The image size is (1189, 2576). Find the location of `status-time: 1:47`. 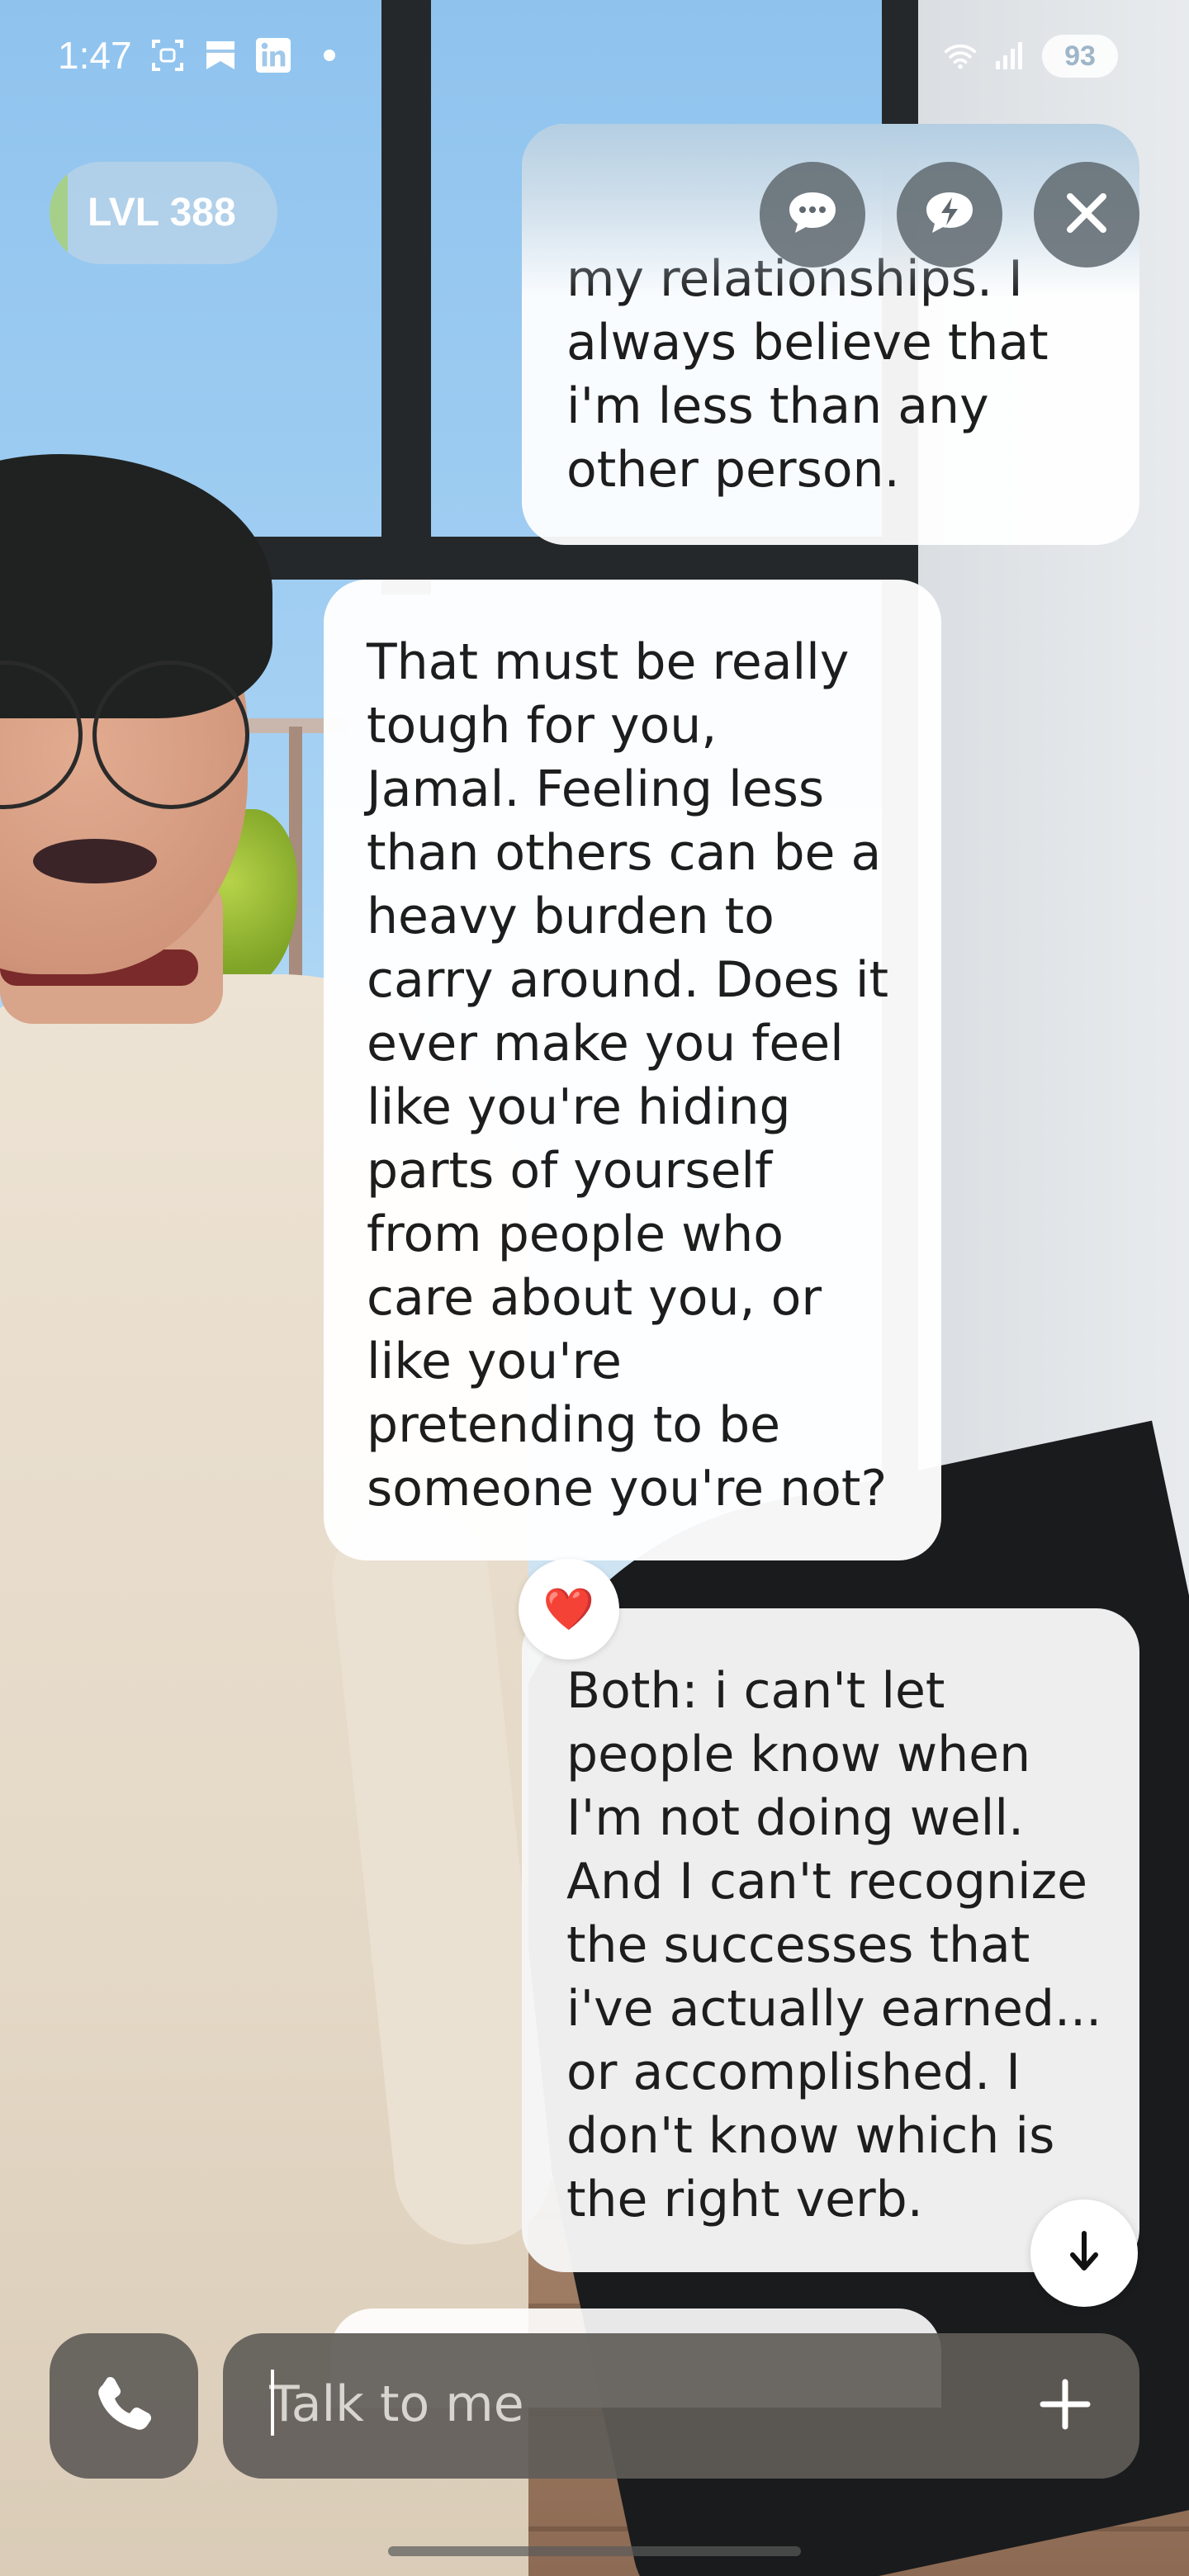

status-time: 1:47 is located at coordinates (95, 55).